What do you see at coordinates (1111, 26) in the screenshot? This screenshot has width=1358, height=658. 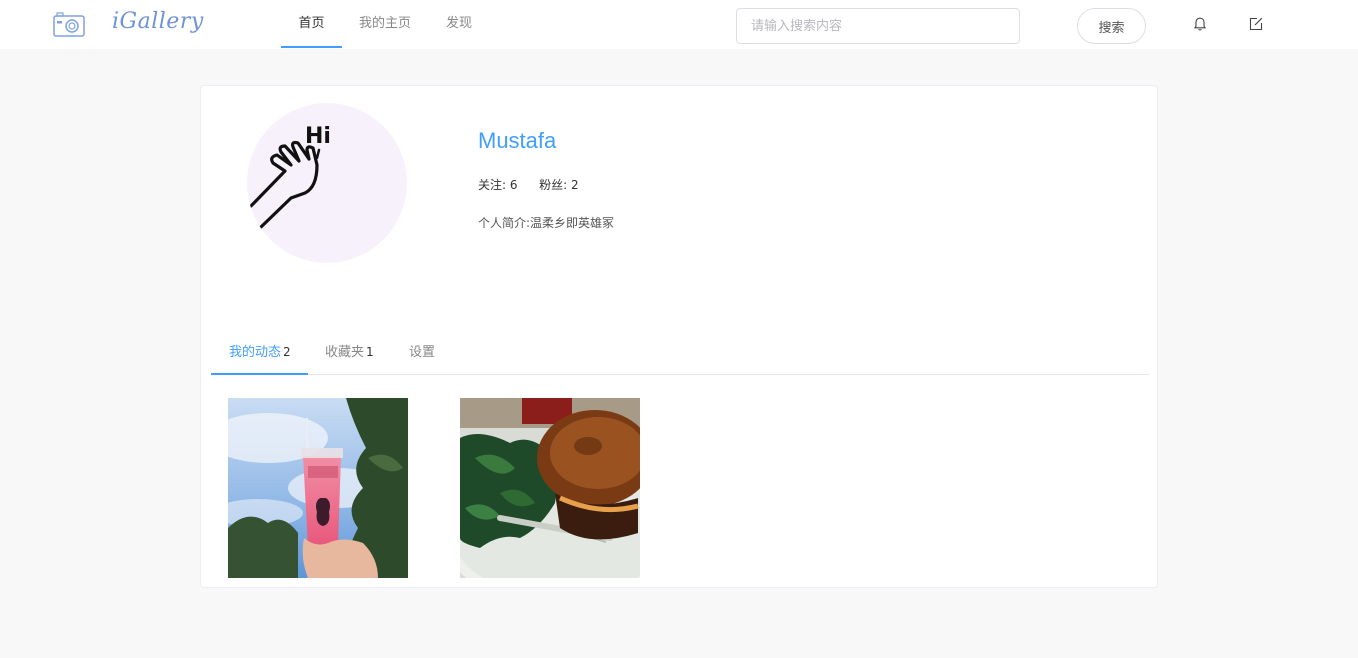 I see `search-button: 搜索` at bounding box center [1111, 26].